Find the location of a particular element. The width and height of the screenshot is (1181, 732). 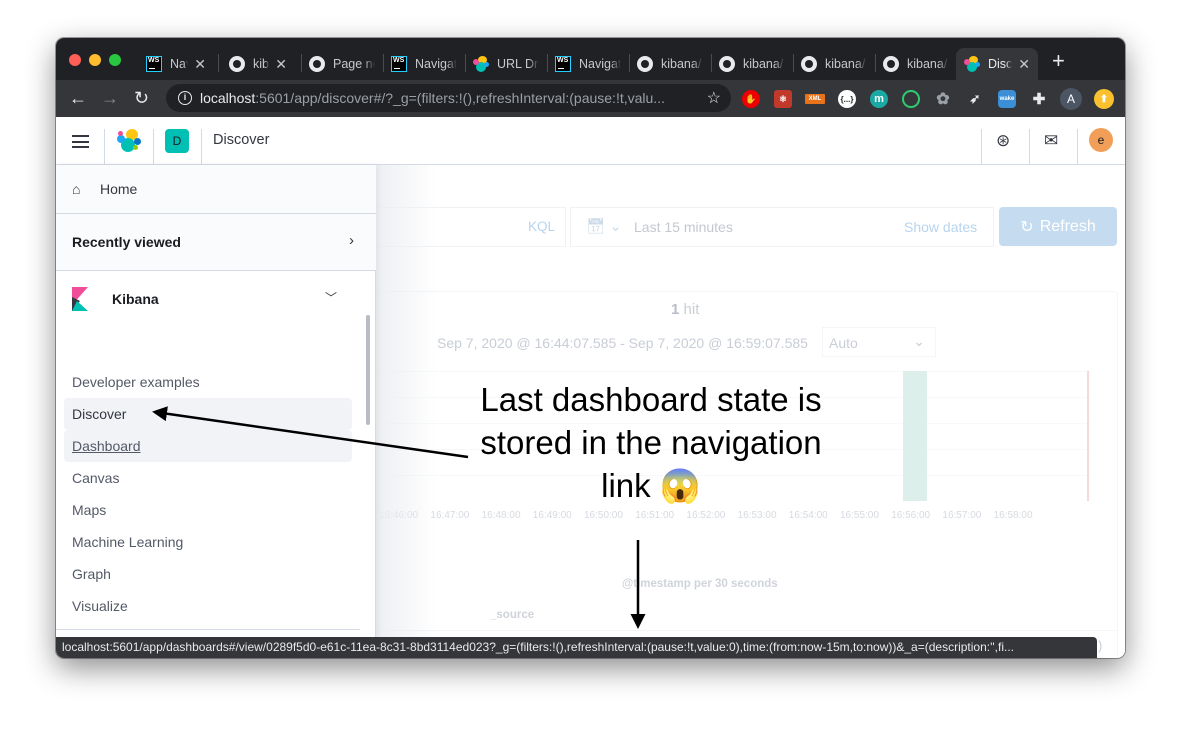

close-window-button is located at coordinates (75, 60).